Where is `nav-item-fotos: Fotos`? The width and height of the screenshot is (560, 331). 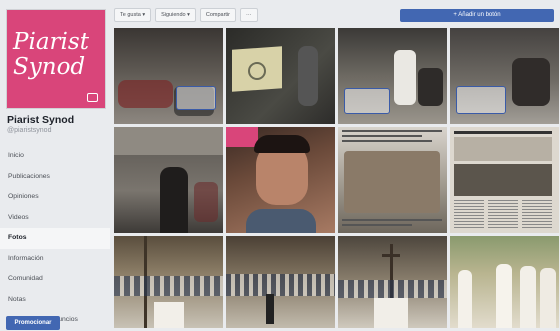 nav-item-fotos: Fotos is located at coordinates (55, 238).